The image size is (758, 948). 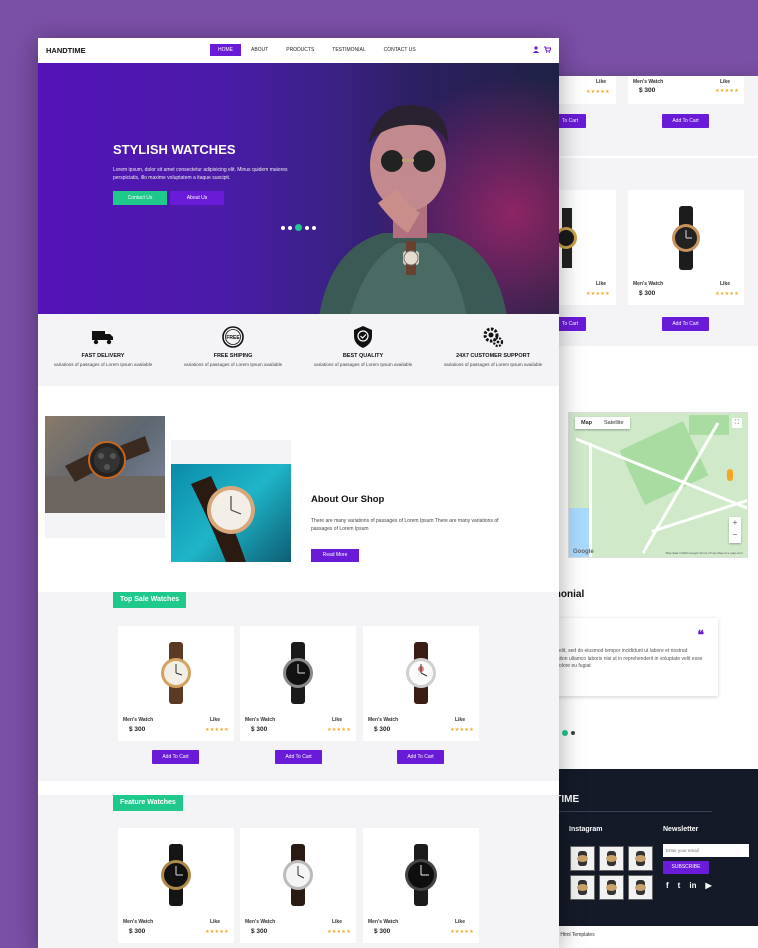 I want to click on instagram-gallery, so click(x=611, y=873).